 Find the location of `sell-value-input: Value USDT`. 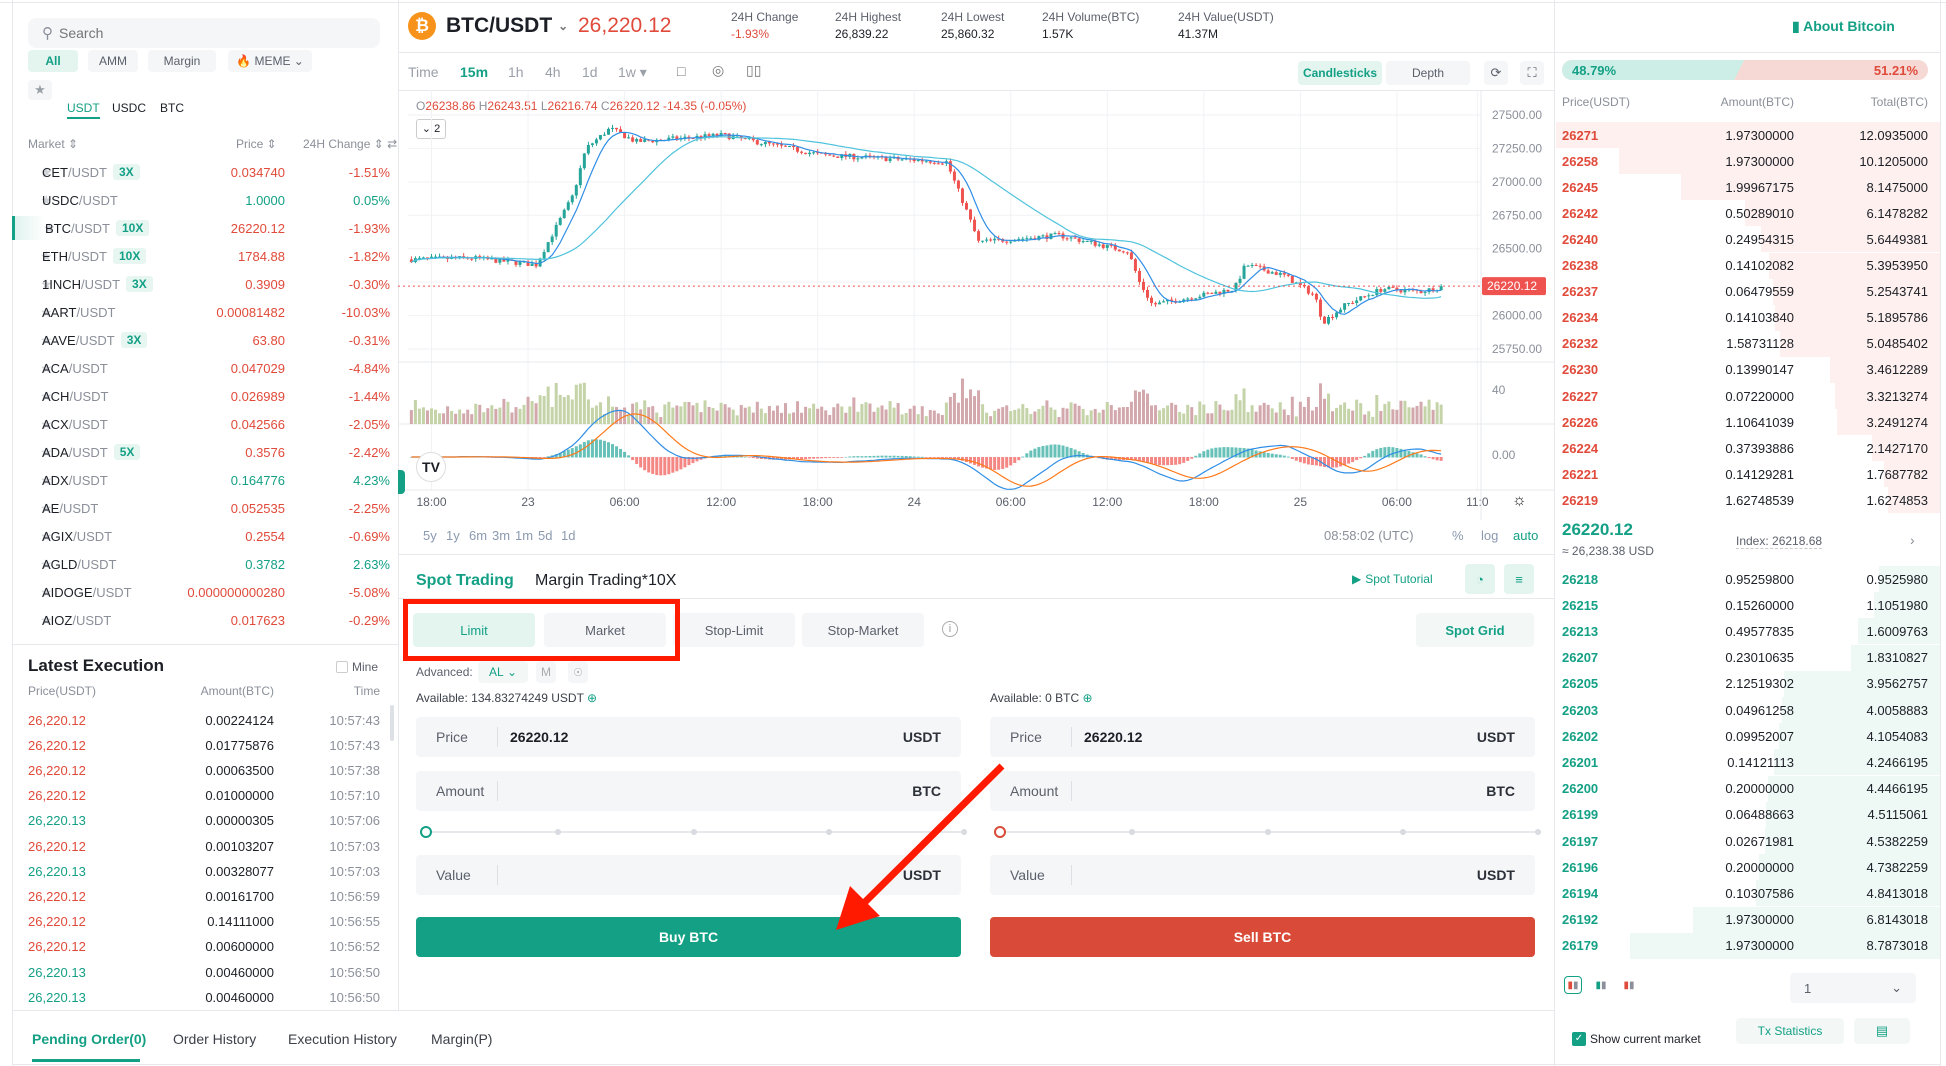

sell-value-input: Value USDT is located at coordinates (1262, 875).